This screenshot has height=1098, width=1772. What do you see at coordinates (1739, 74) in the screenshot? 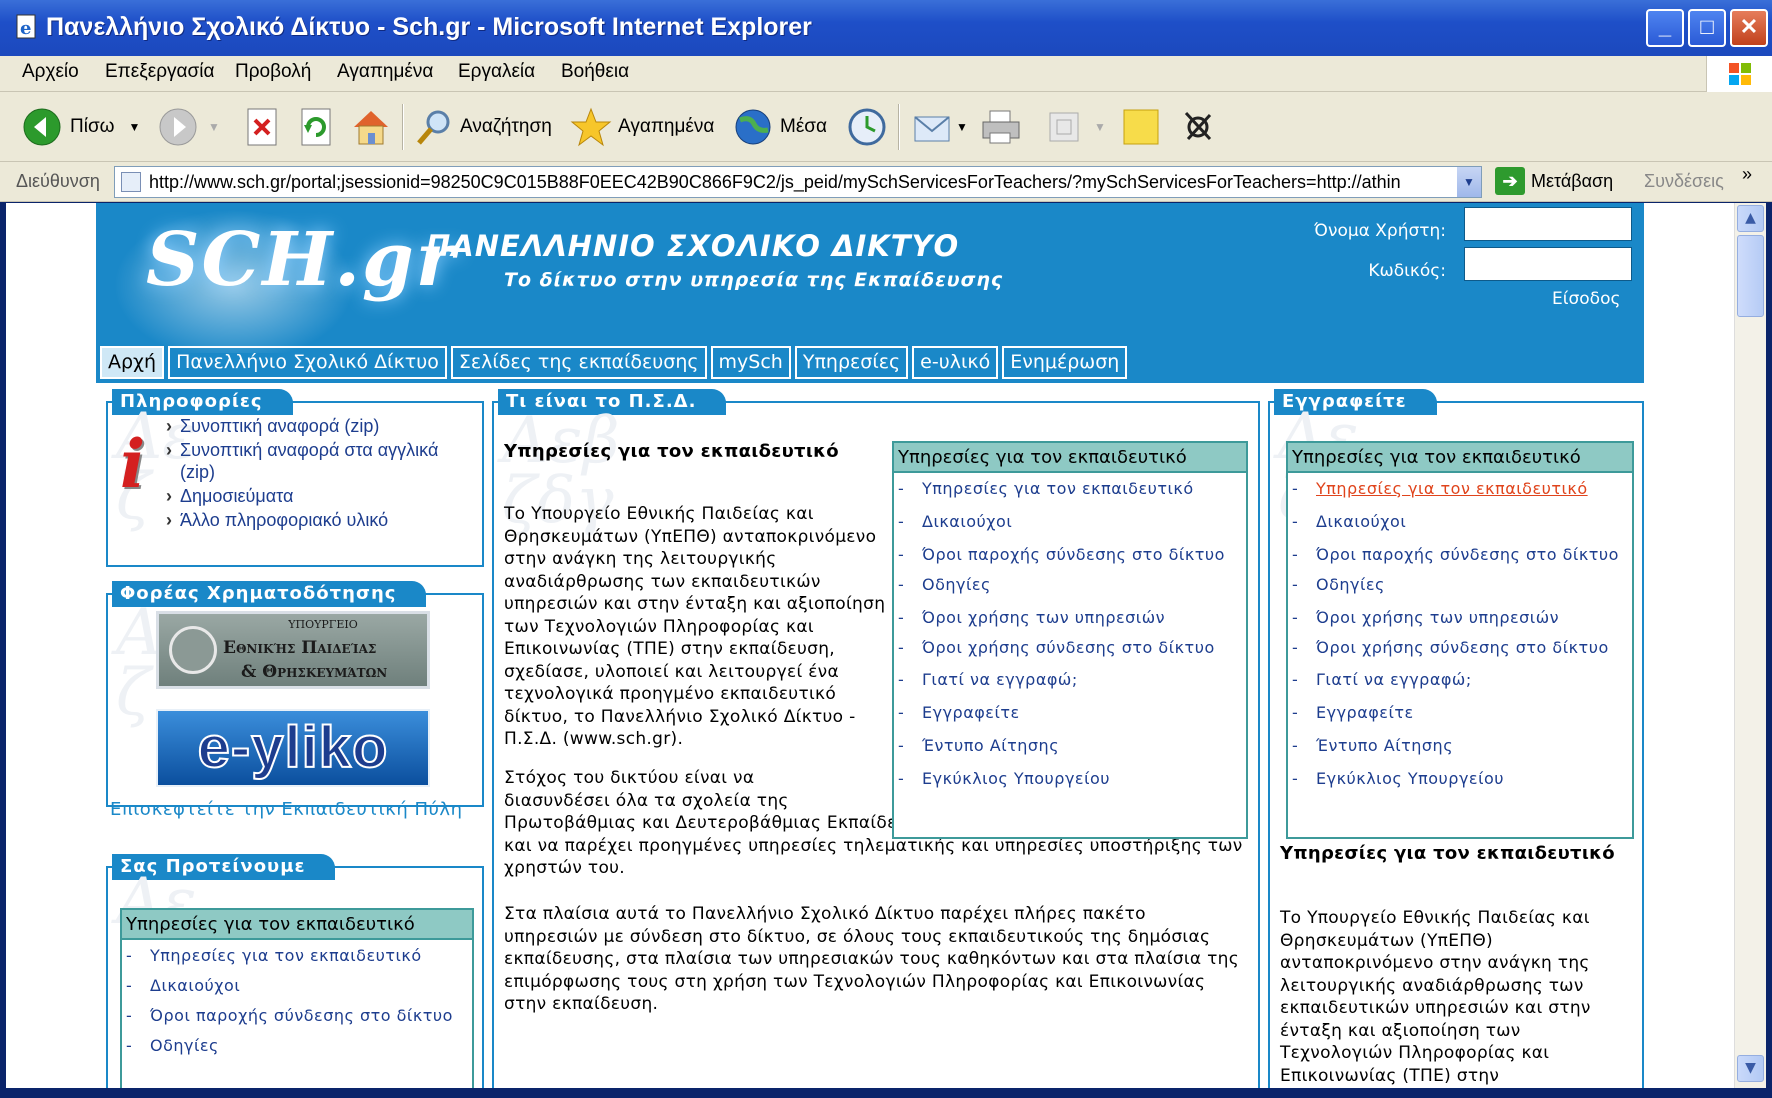
I see `windows-logo-icon` at bounding box center [1739, 74].